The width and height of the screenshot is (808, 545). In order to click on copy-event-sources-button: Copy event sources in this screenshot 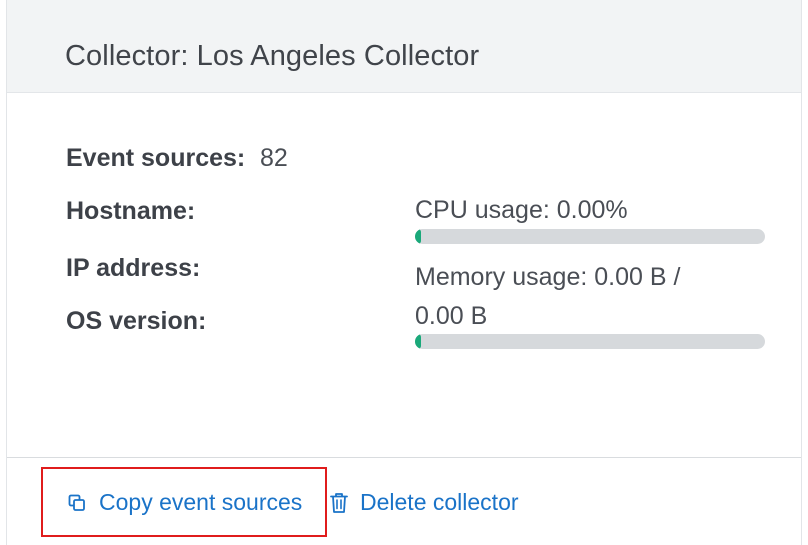, I will do `click(184, 502)`.